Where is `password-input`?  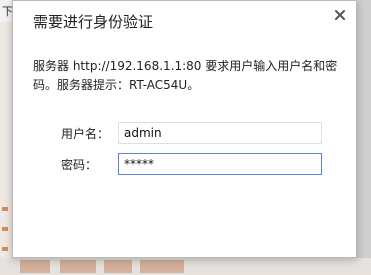 password-input is located at coordinates (220, 164).